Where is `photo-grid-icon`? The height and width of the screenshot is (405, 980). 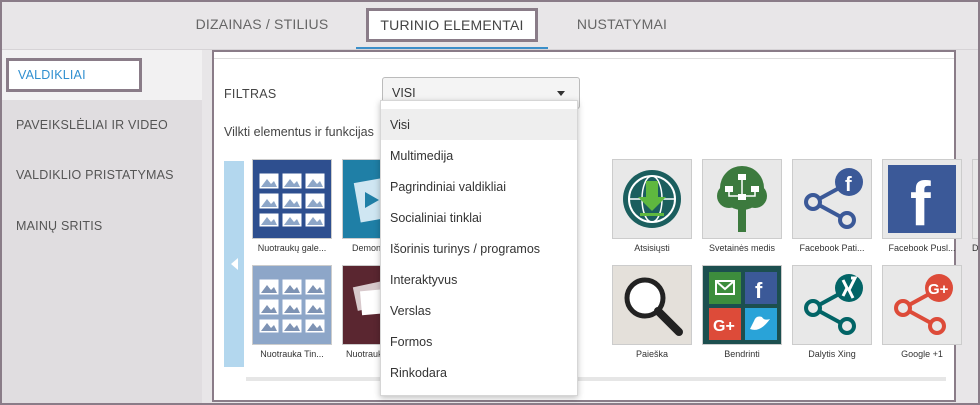
photo-grid-icon is located at coordinates (292, 305).